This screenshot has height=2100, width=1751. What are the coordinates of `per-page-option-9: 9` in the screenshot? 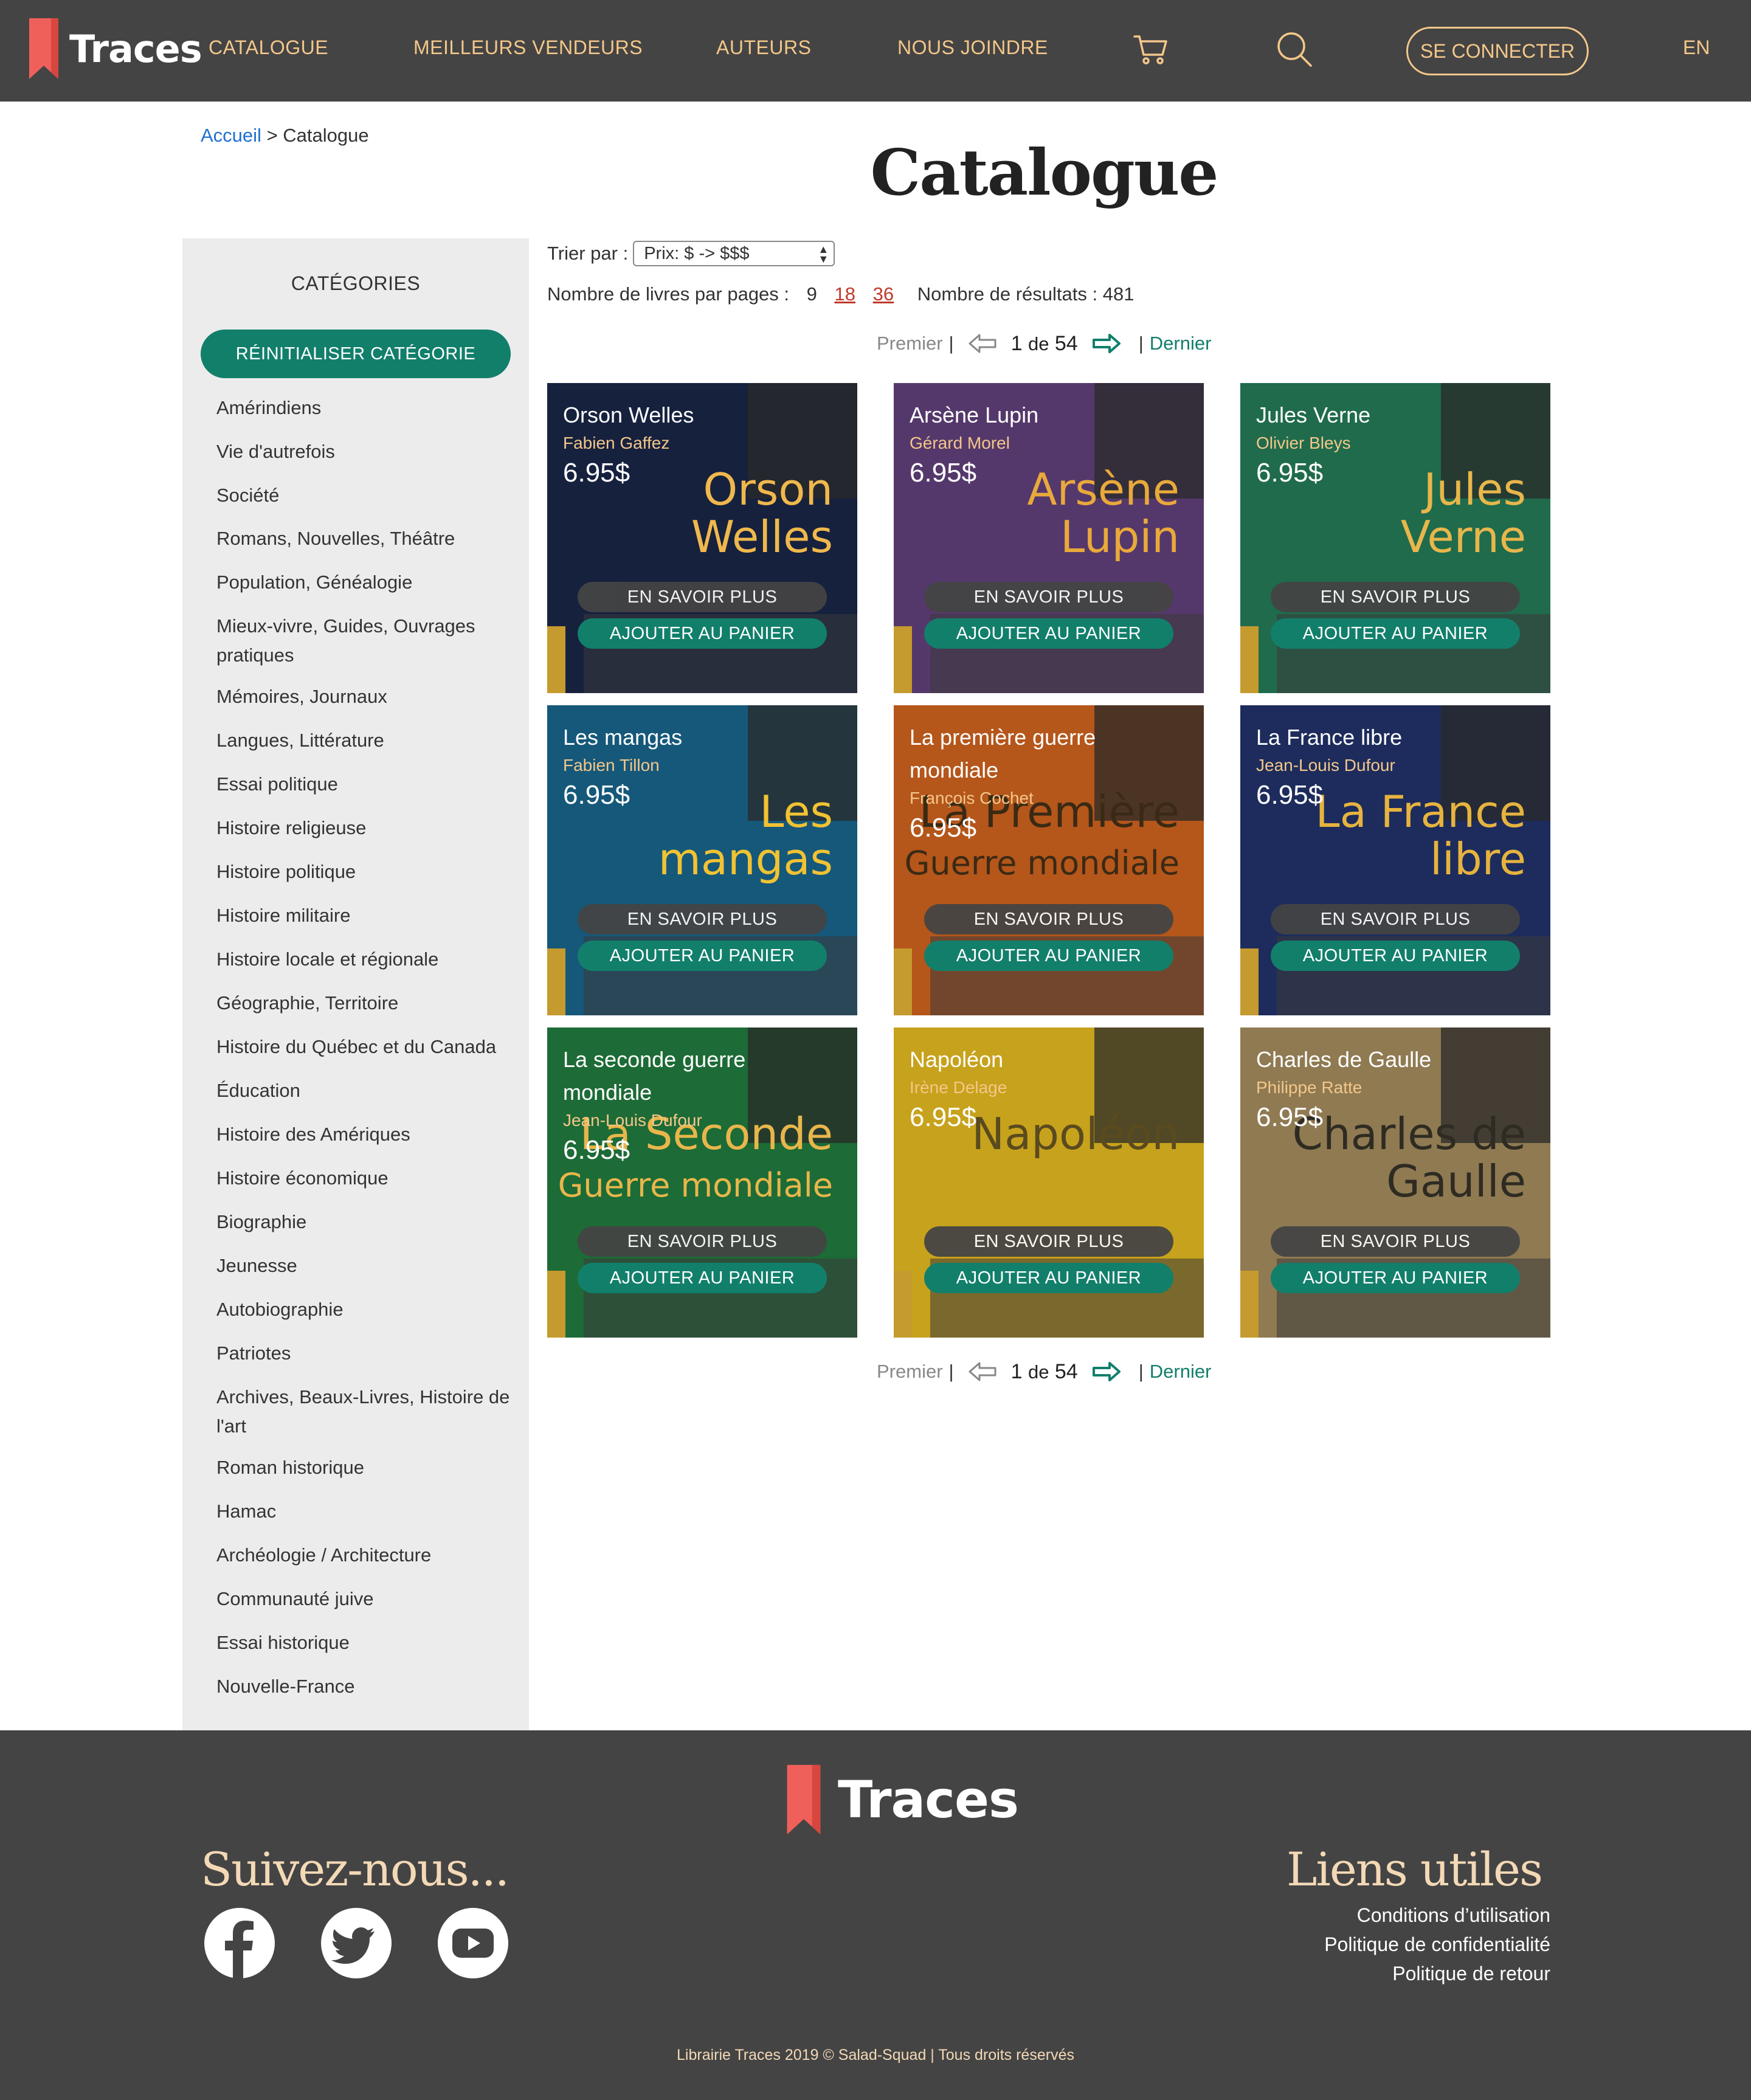 It's located at (812, 294).